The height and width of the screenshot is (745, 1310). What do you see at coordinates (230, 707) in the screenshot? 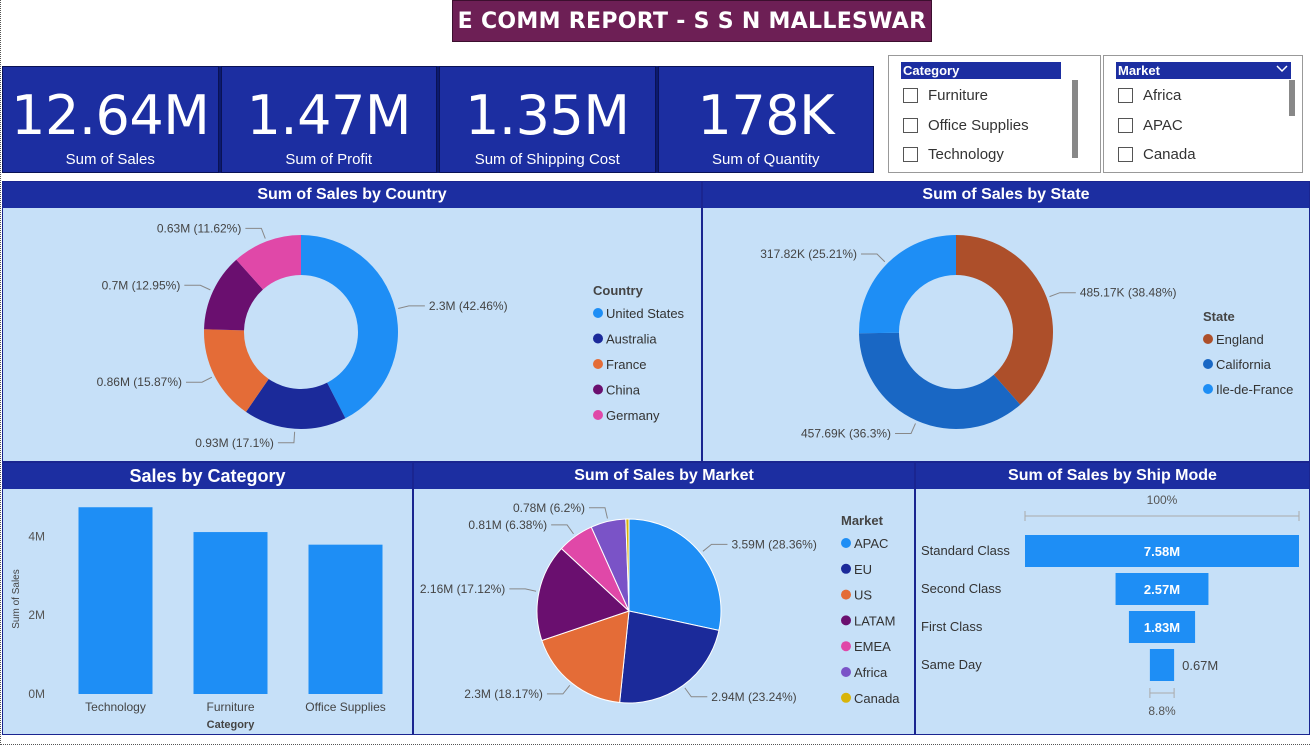
I see `x-tick-label: Furniture` at bounding box center [230, 707].